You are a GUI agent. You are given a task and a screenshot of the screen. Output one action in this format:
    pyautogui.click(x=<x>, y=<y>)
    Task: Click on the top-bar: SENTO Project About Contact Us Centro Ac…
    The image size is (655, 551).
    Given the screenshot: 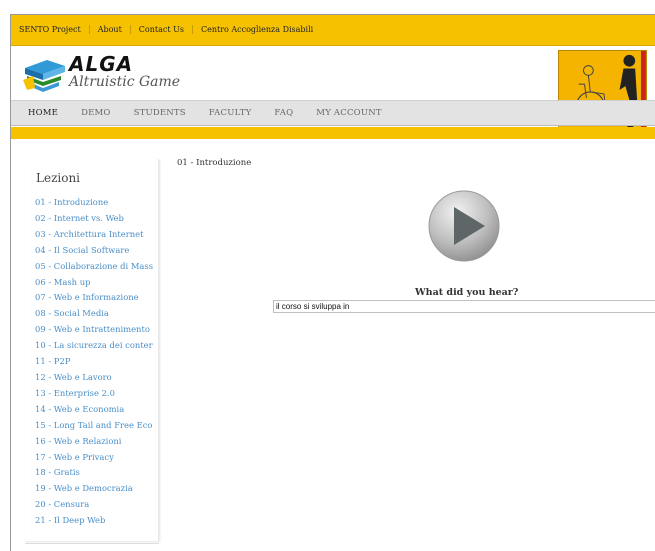 What is the action you would take?
    pyautogui.click(x=333, y=30)
    